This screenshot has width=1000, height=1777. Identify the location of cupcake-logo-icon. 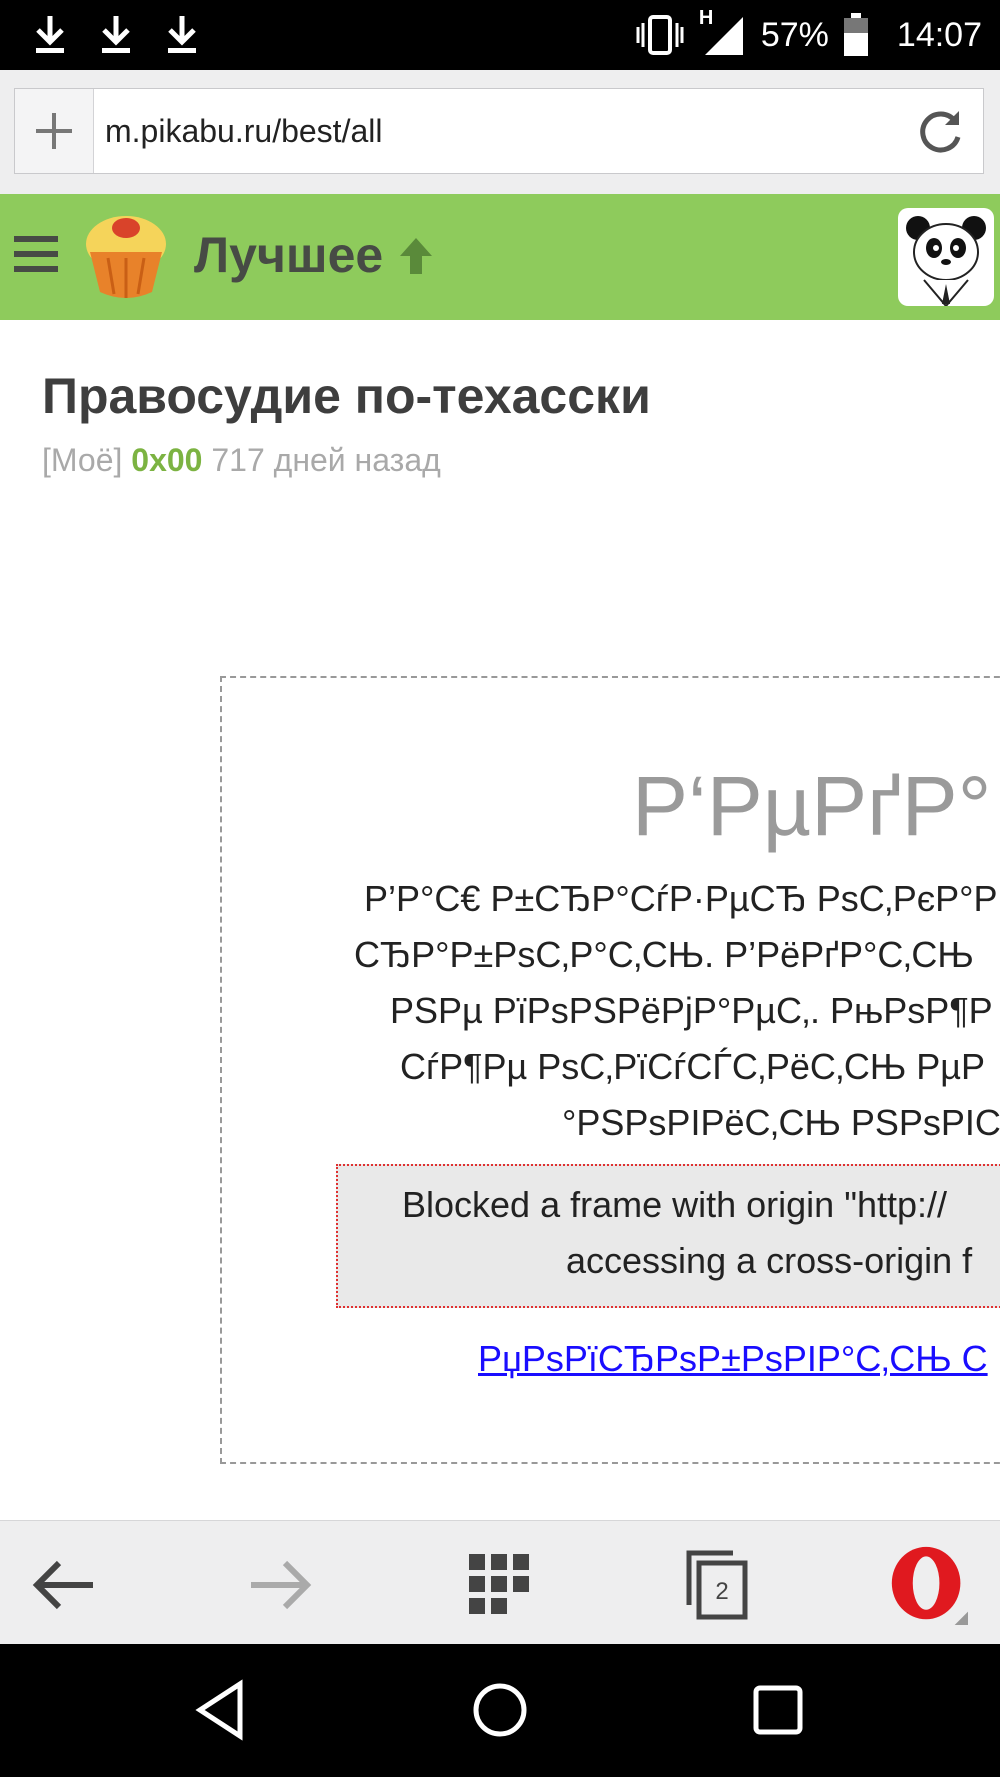
(126, 256).